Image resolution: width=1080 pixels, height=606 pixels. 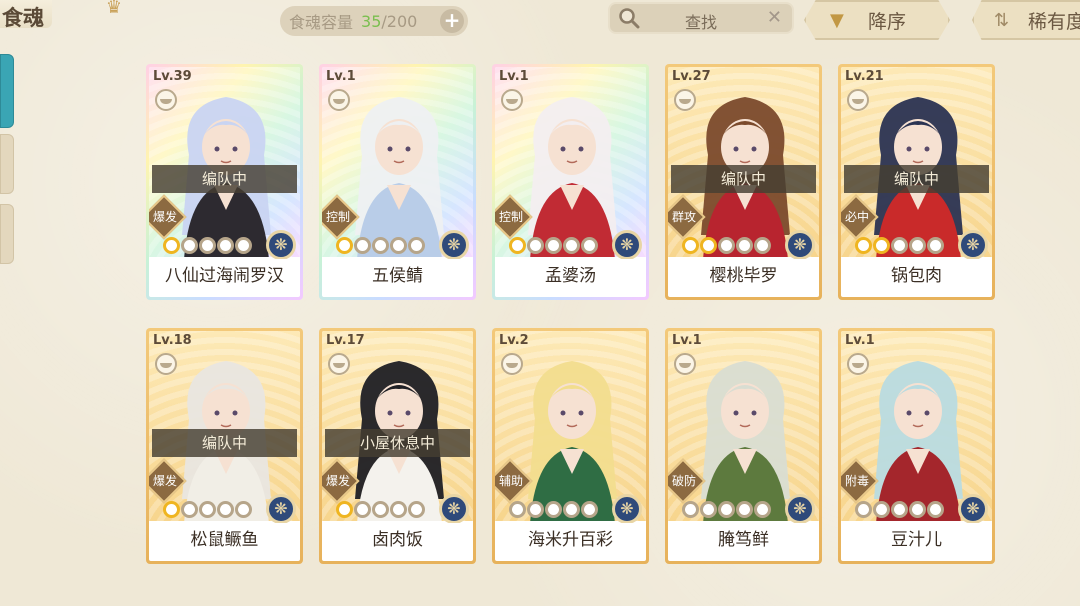 I want to click on add-capacity-button: +, so click(x=452, y=21).